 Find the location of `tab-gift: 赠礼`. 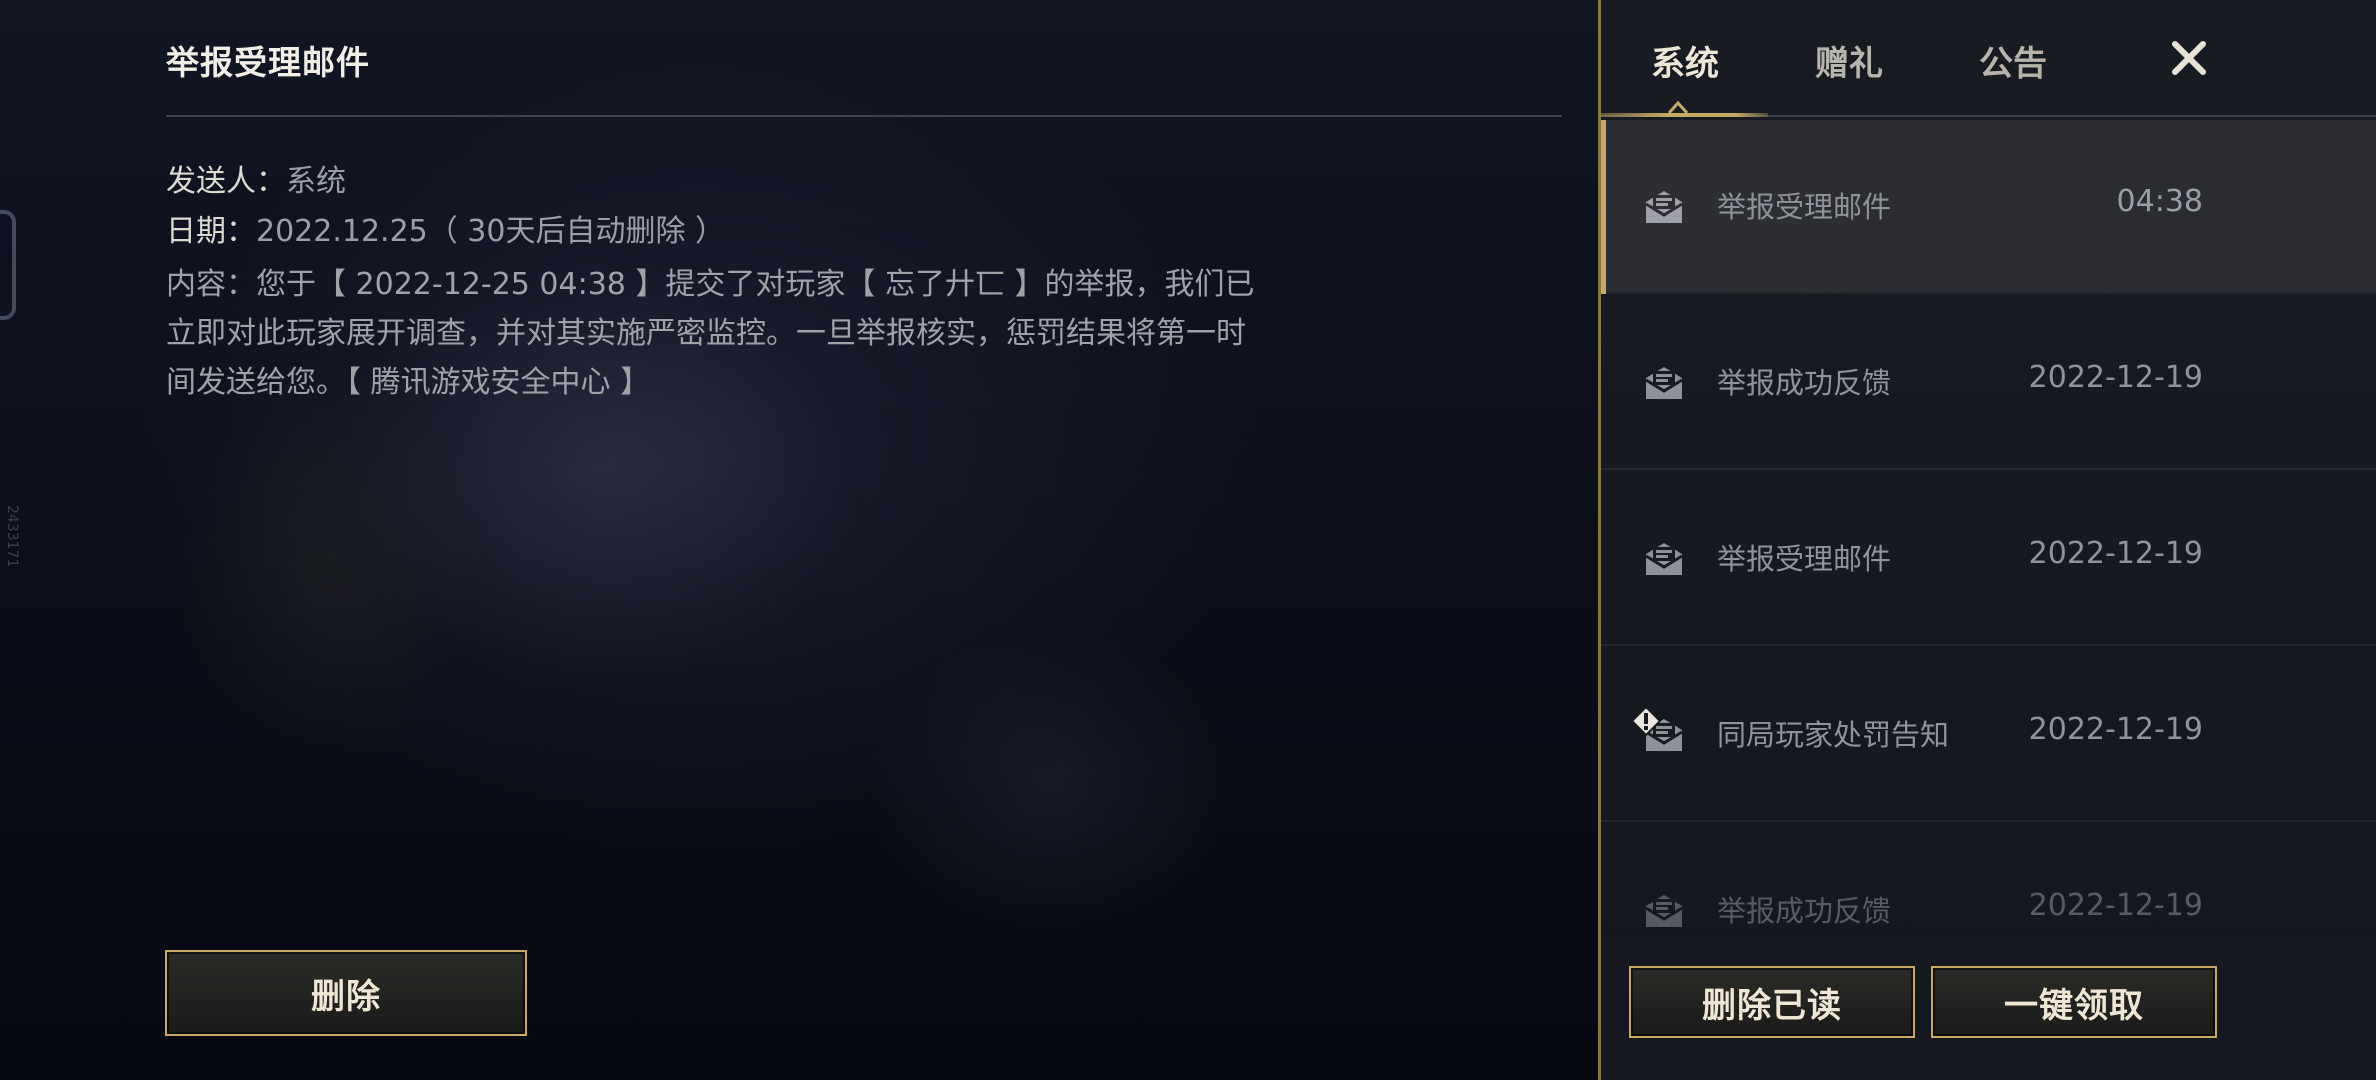

tab-gift: 赠礼 is located at coordinates (1849, 60).